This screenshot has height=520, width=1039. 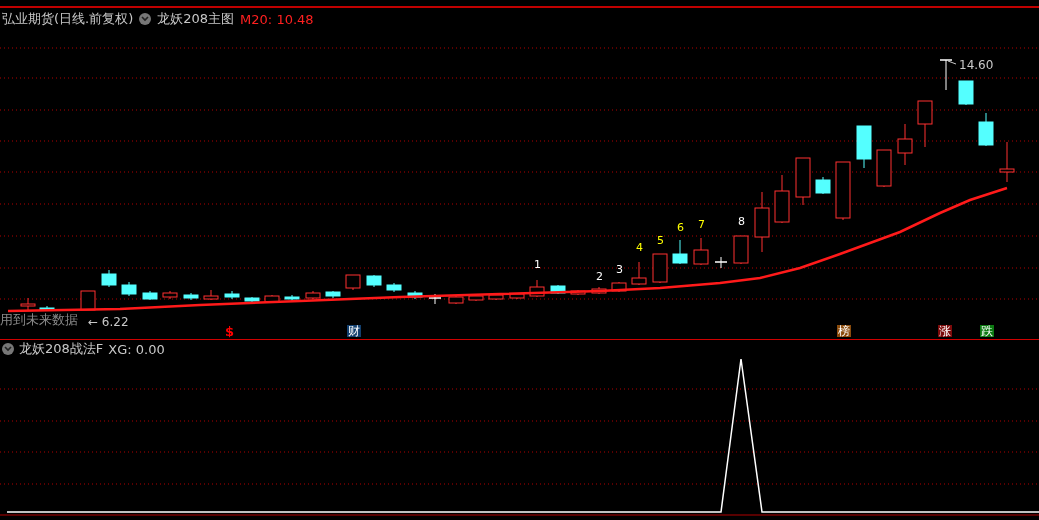 I want to click on signal-number: 6, so click(x=680, y=227).